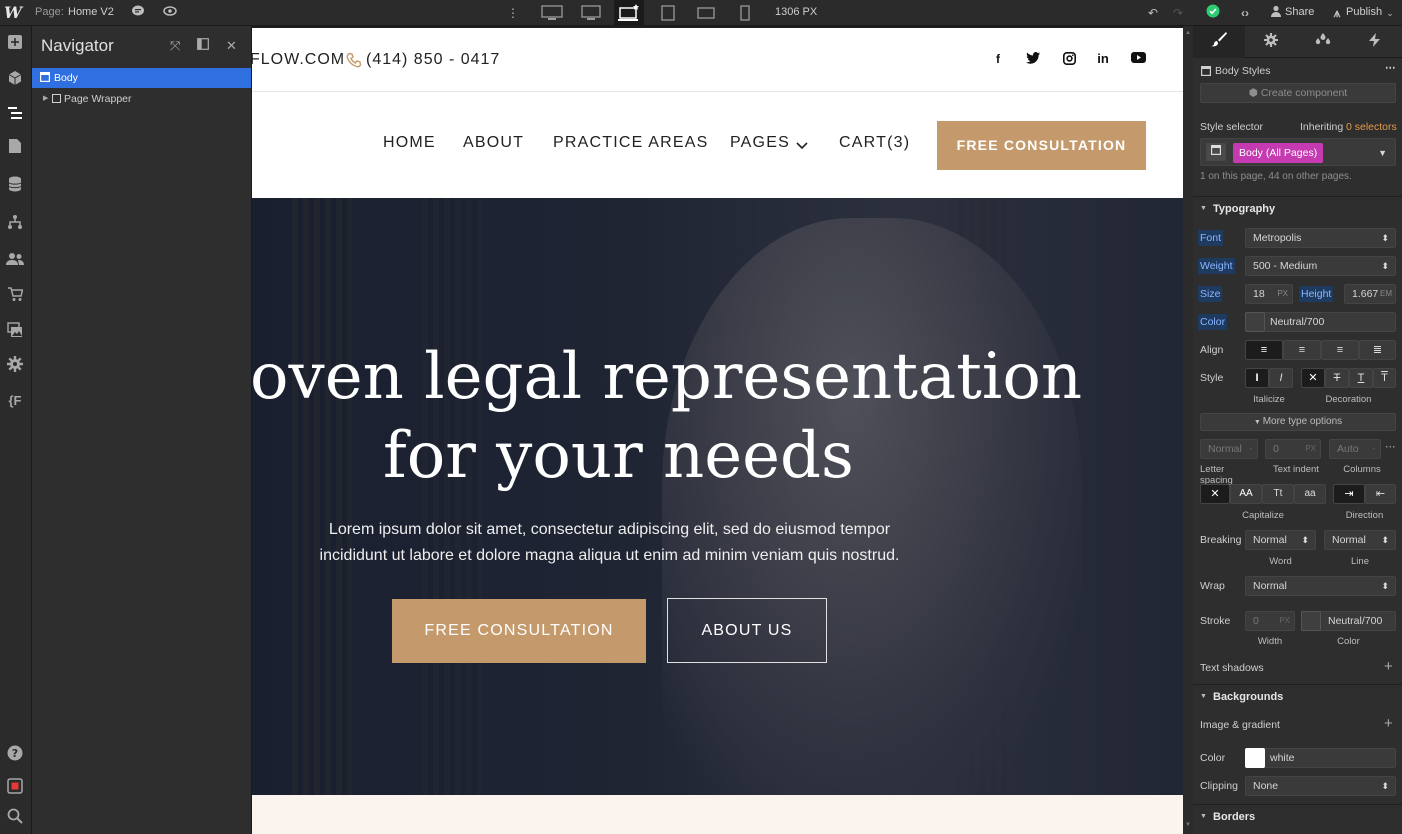 This screenshot has width=1402, height=834. Describe the element at coordinates (874, 143) in the screenshot. I see `nav-link-cart: CART(3)` at that location.